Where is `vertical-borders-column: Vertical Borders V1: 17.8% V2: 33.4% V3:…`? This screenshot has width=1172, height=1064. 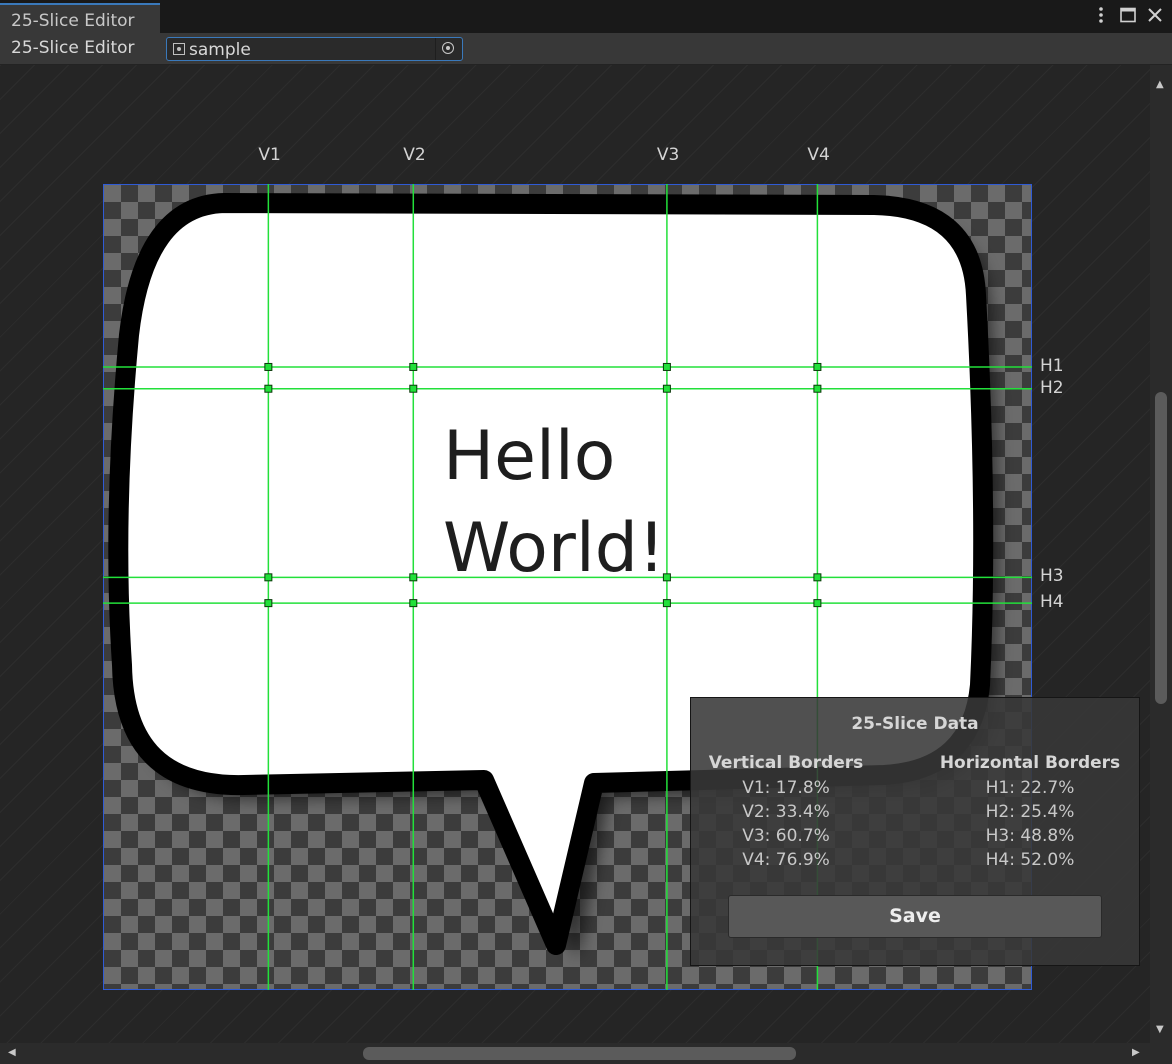
vertical-borders-column: Vertical Borders V1: 17.8% V2: 33.4% V3:… is located at coordinates (786, 813).